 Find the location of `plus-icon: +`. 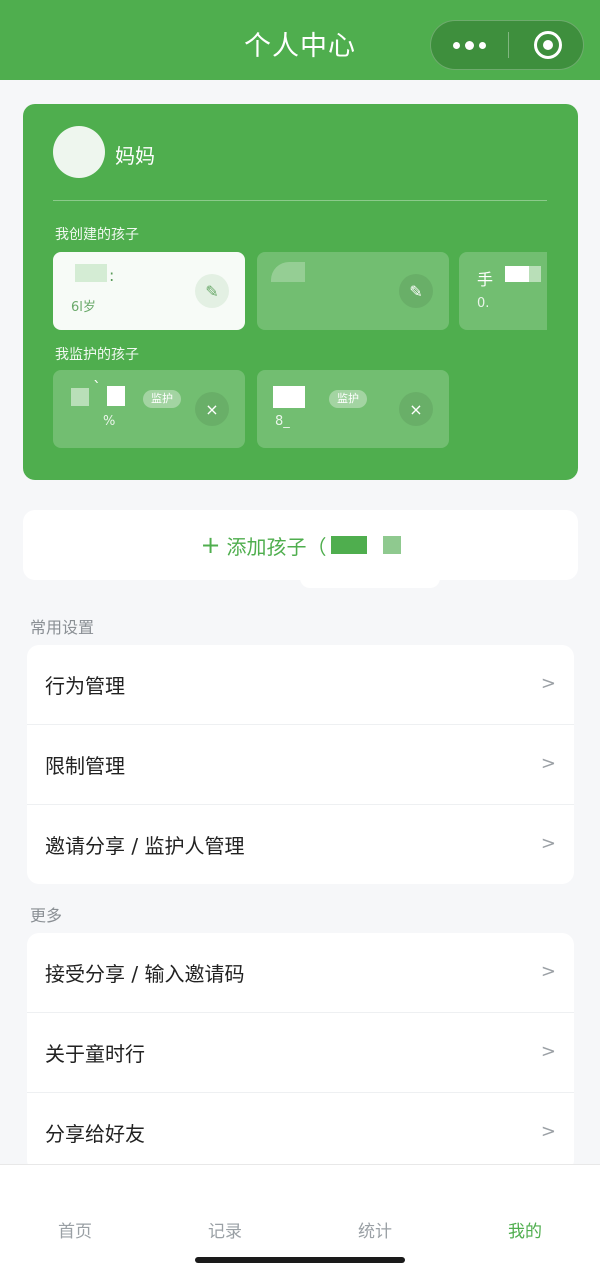

plus-icon: + is located at coordinates (210, 545).